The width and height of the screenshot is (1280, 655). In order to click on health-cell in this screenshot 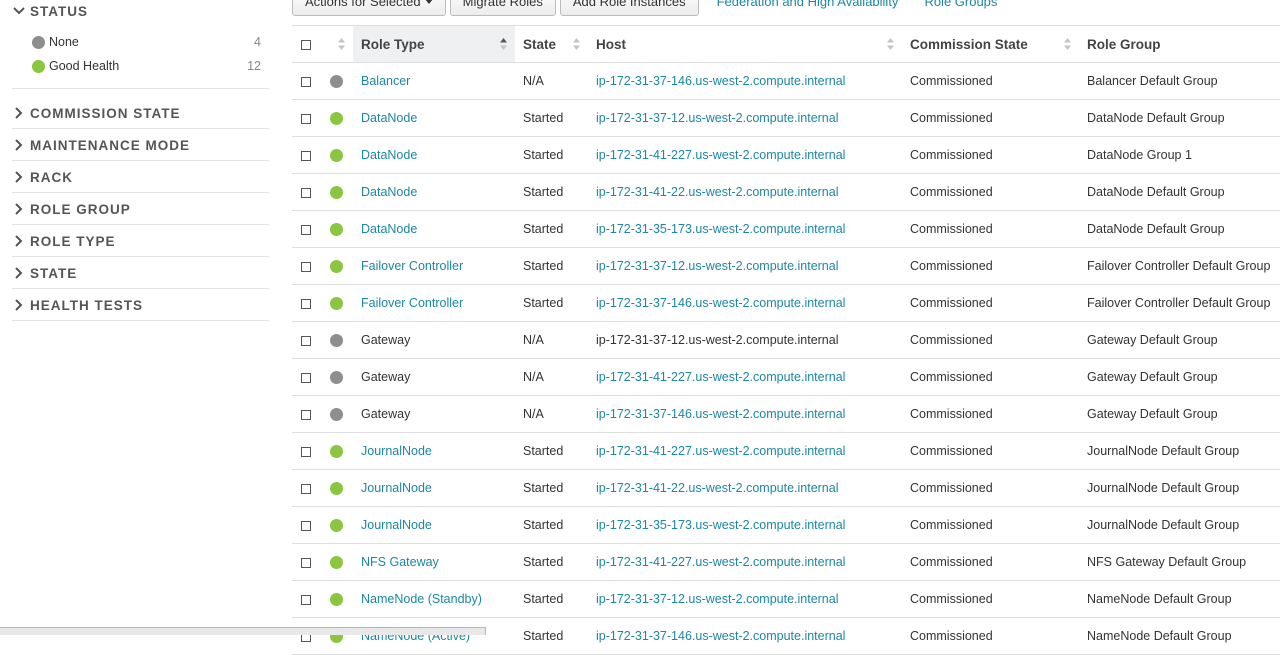, I will do `click(336, 525)`.